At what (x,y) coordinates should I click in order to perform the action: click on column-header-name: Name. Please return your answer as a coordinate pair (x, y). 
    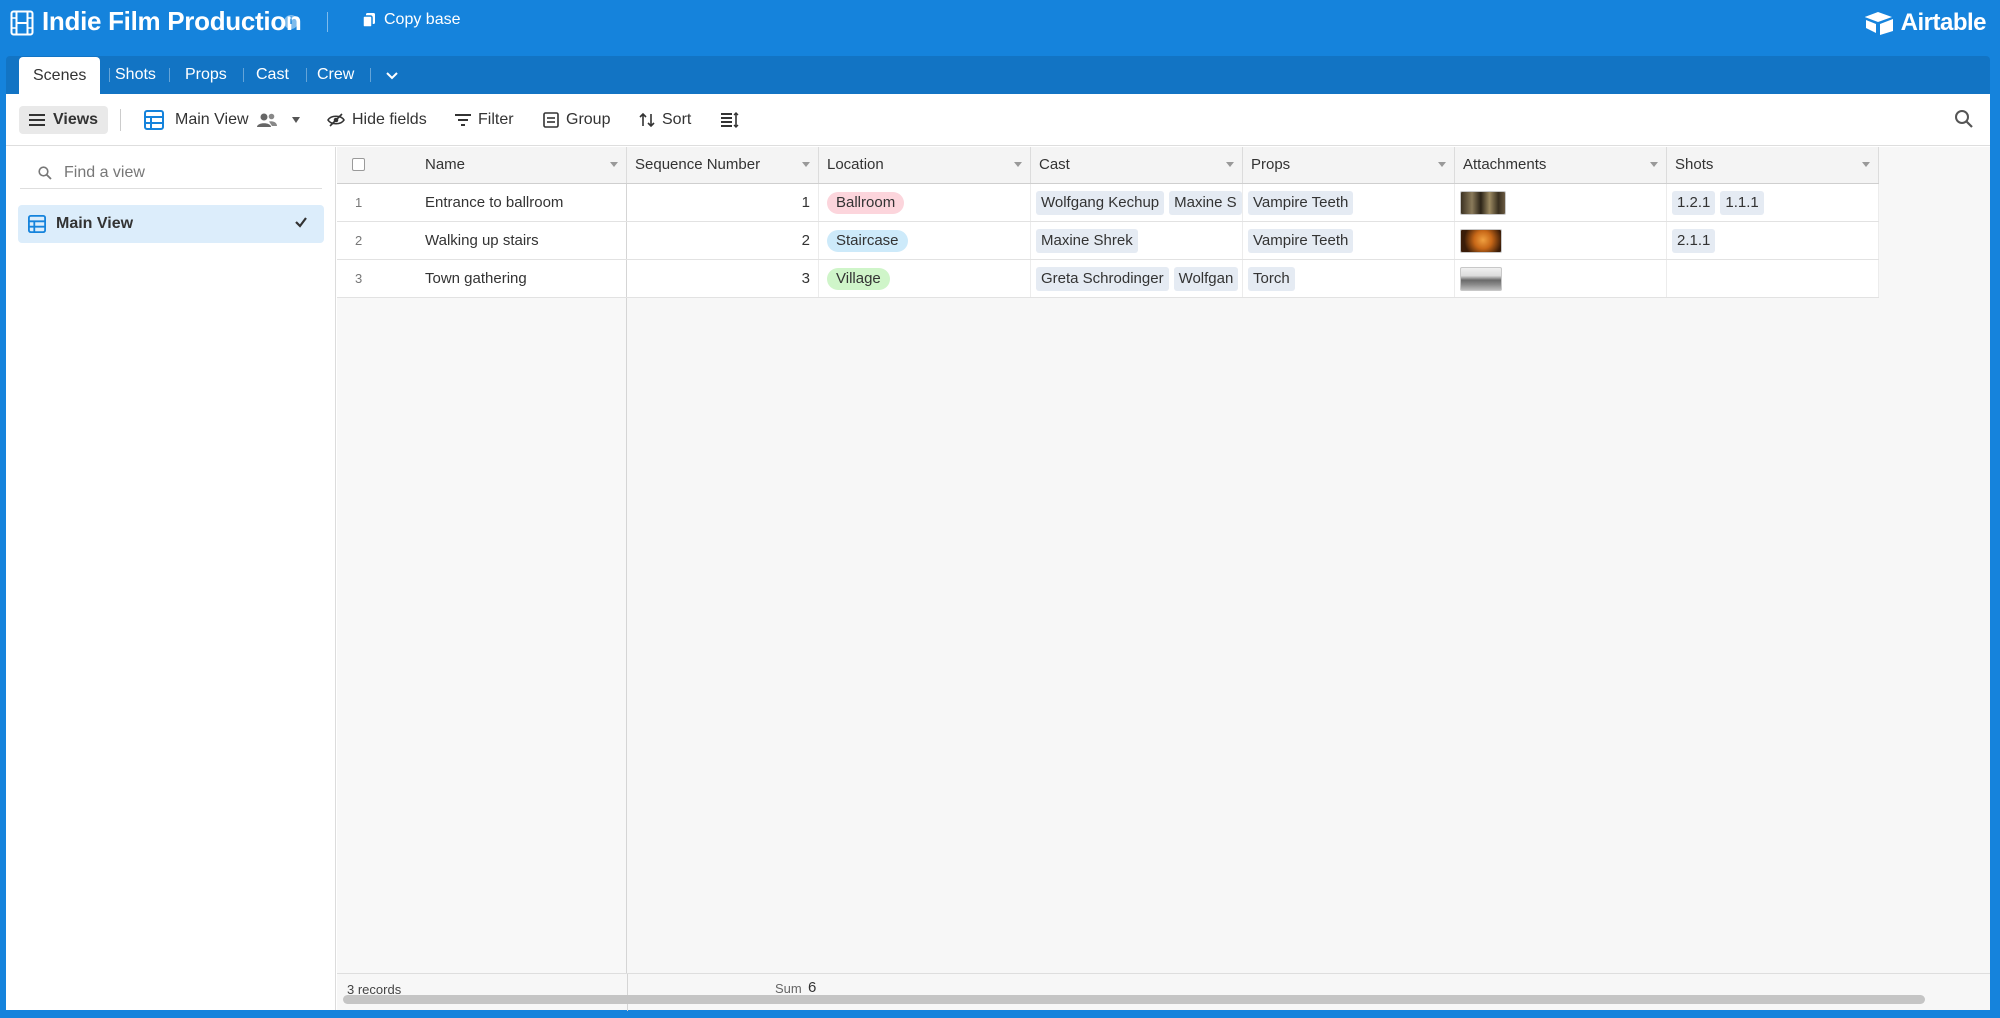
    Looking at the image, I should click on (522, 165).